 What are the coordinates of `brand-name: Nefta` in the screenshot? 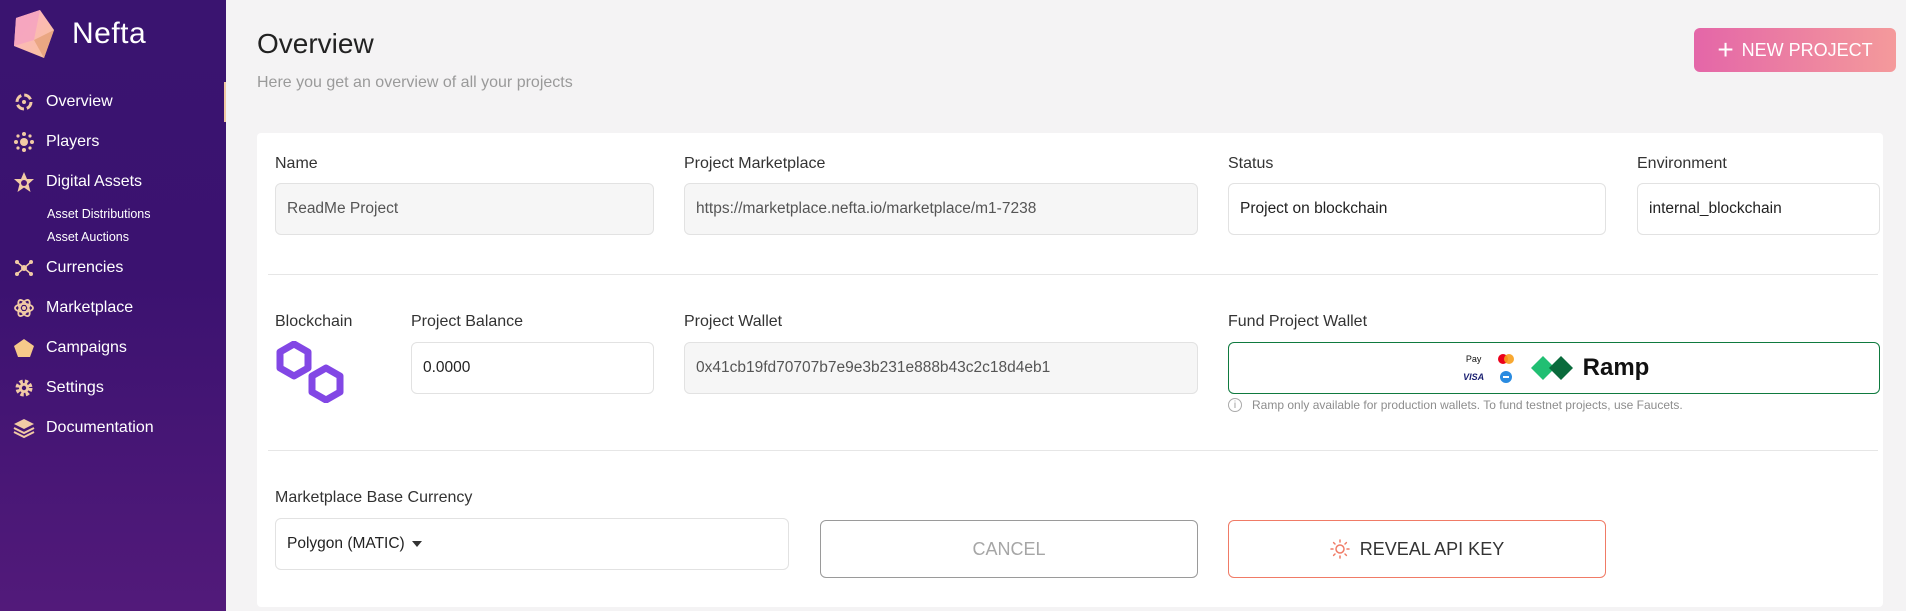 It's located at (109, 33).